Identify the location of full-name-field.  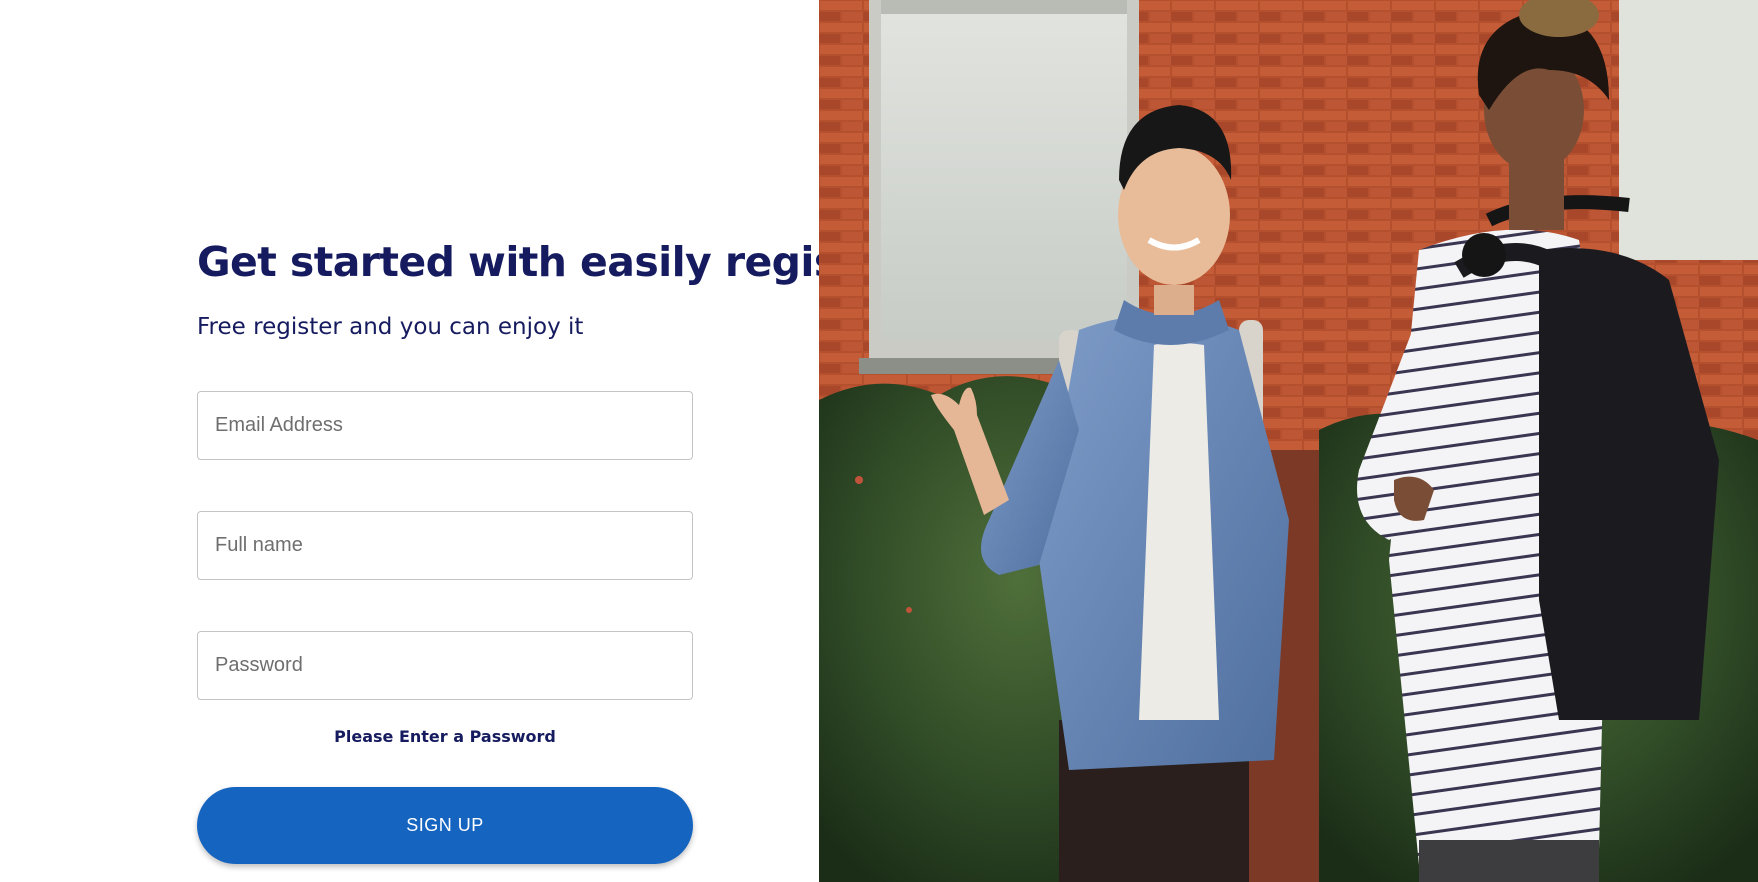
(445, 545).